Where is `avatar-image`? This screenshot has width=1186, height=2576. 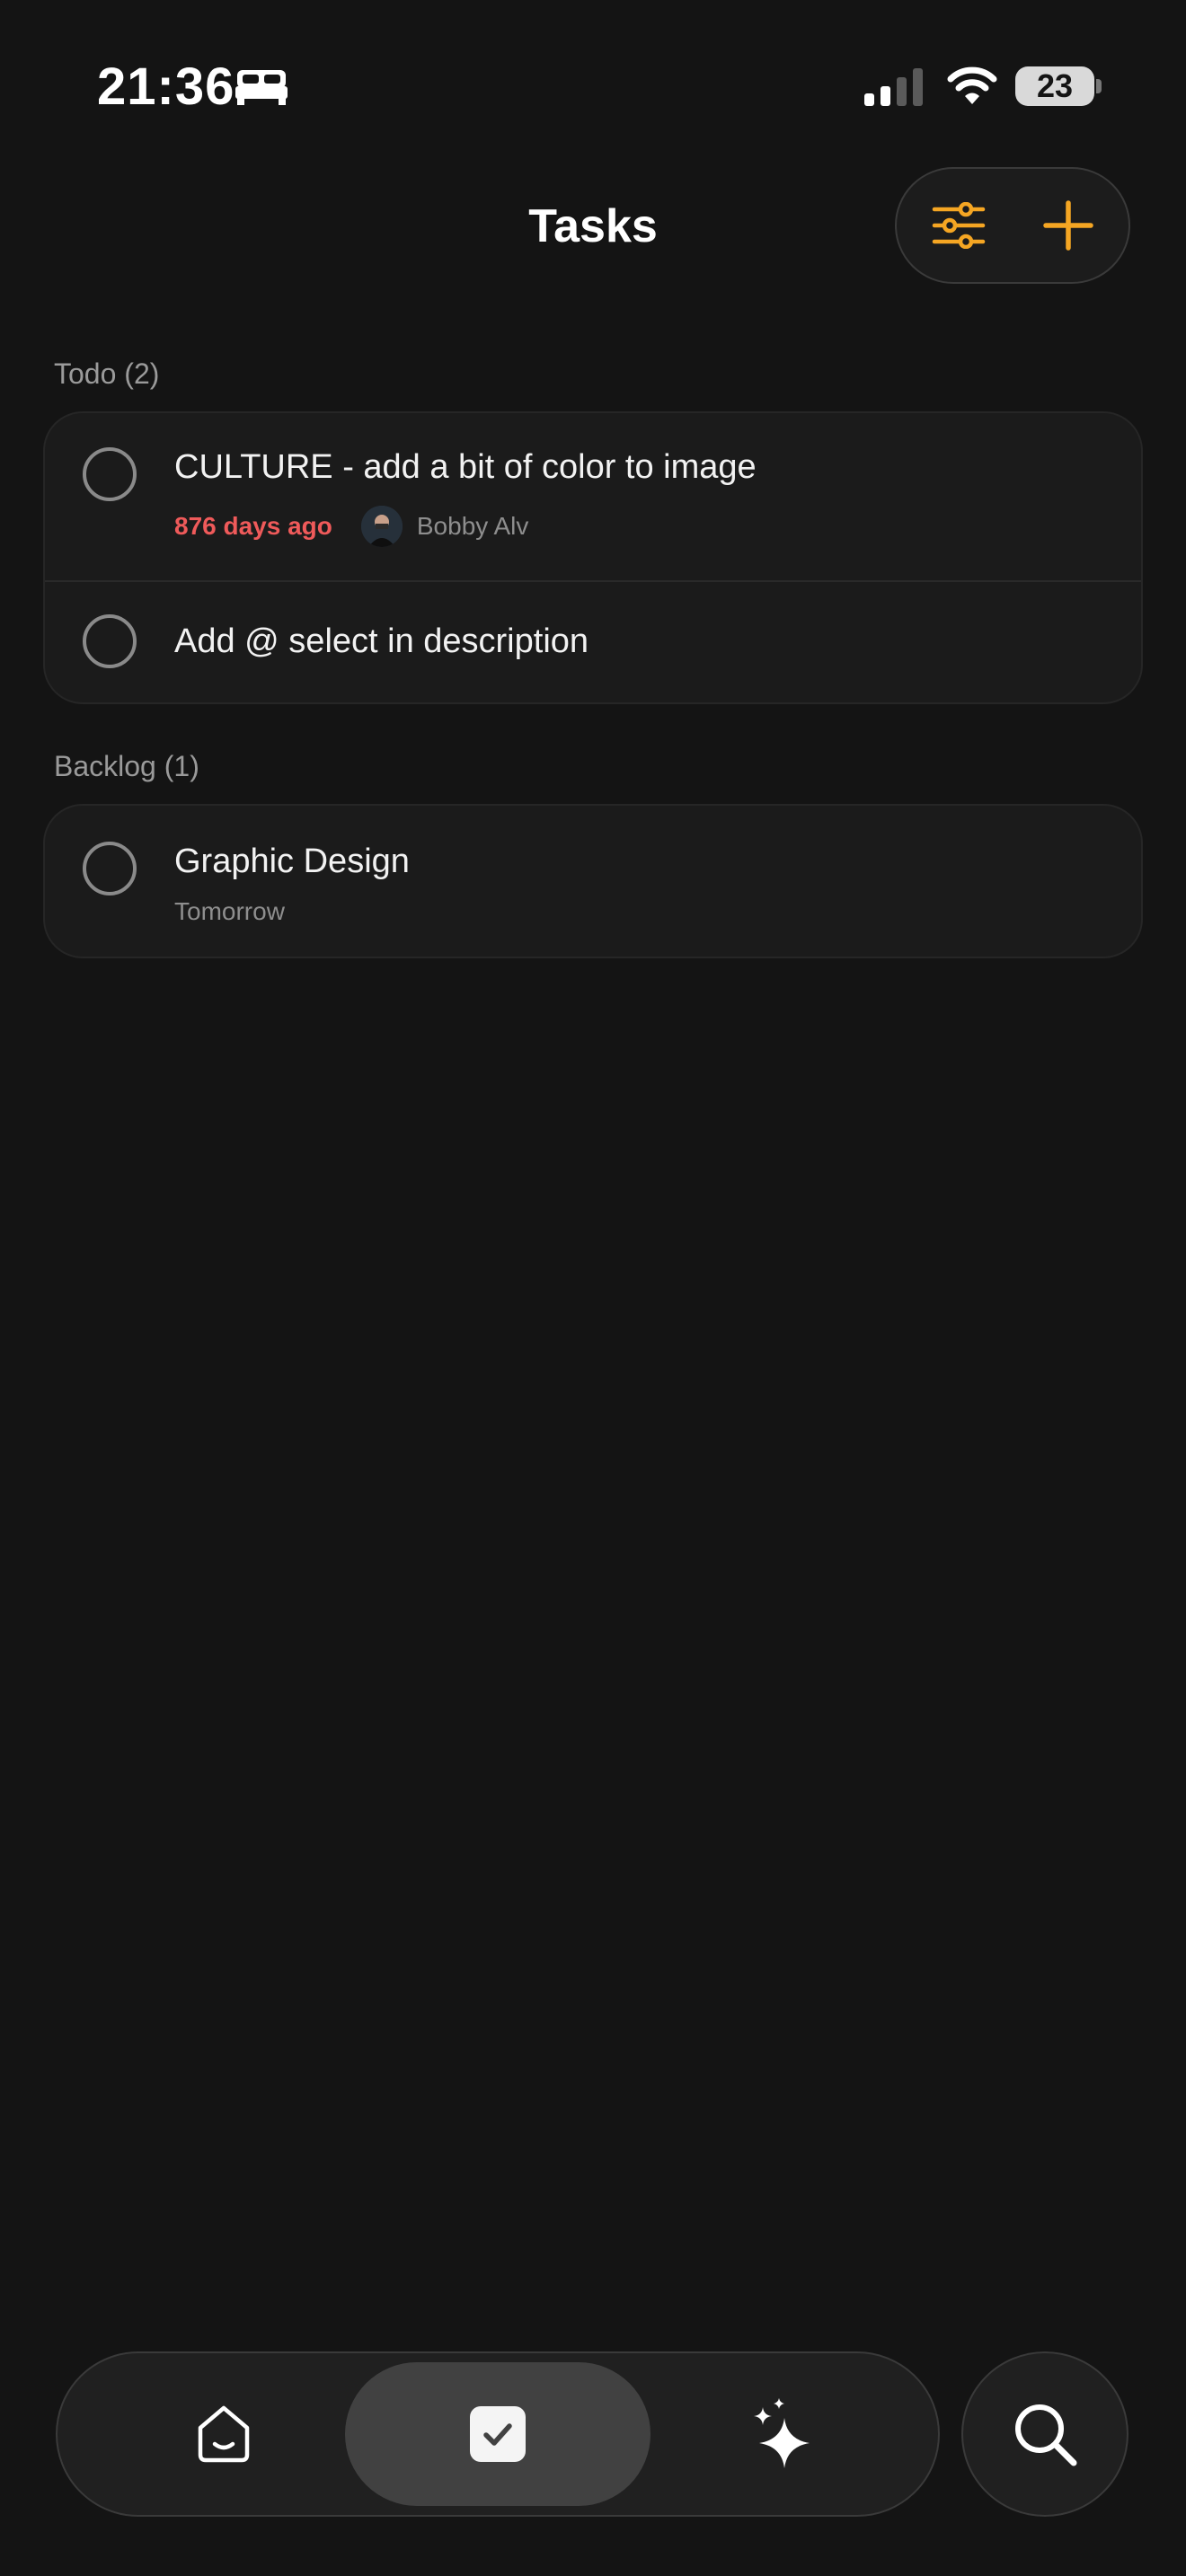
avatar-image is located at coordinates (381, 526).